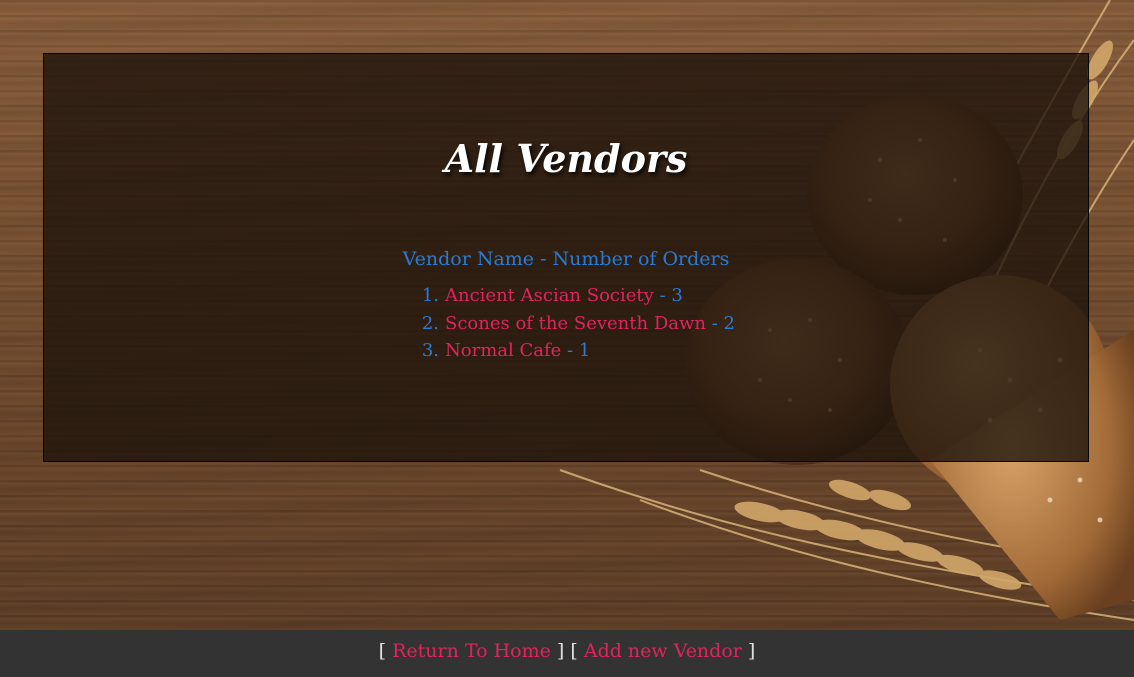  I want to click on vendor-link-normal-cafe: Normal Cafe, so click(503, 350).